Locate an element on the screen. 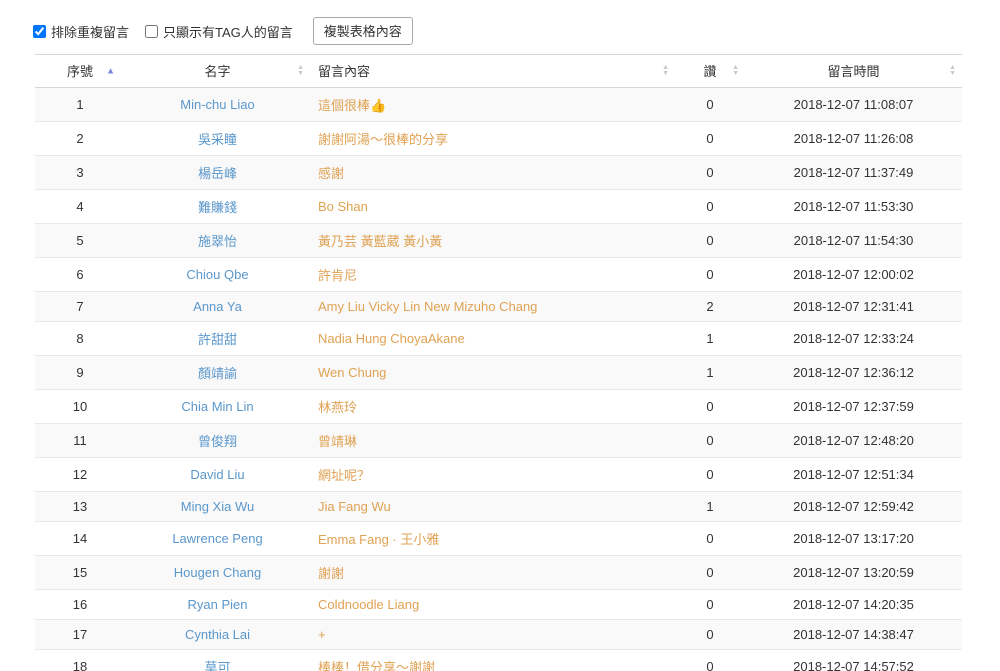  commenter-name-link: Chia Min Lin is located at coordinates (217, 406).